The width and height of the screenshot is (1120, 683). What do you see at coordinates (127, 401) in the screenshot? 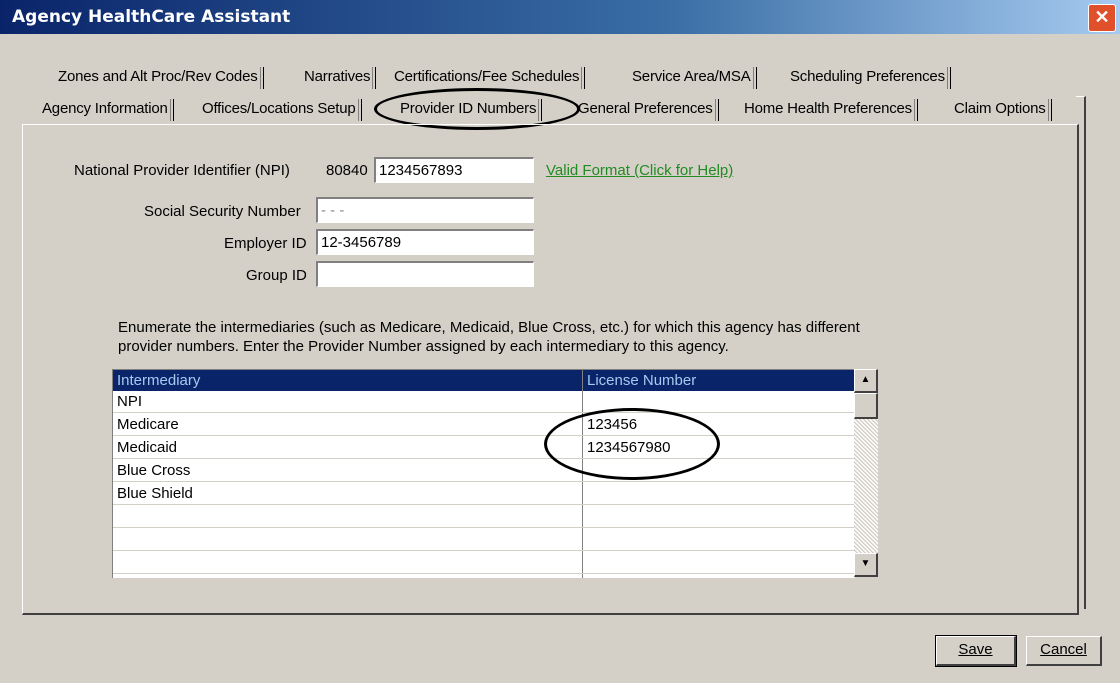
I see `intermediary-cell: NPI` at bounding box center [127, 401].